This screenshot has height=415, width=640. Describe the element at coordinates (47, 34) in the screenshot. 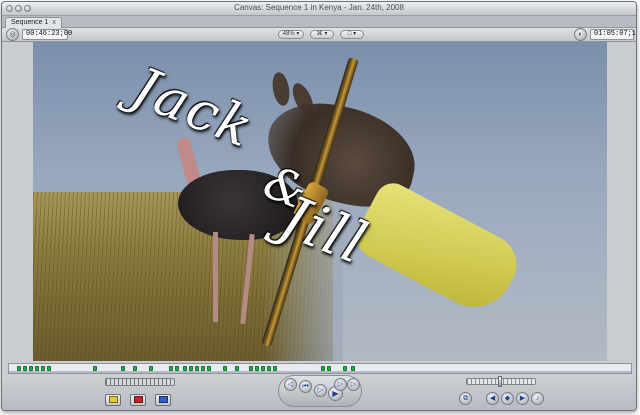

I see `current-timecode-field: 00:46:23;00` at that location.